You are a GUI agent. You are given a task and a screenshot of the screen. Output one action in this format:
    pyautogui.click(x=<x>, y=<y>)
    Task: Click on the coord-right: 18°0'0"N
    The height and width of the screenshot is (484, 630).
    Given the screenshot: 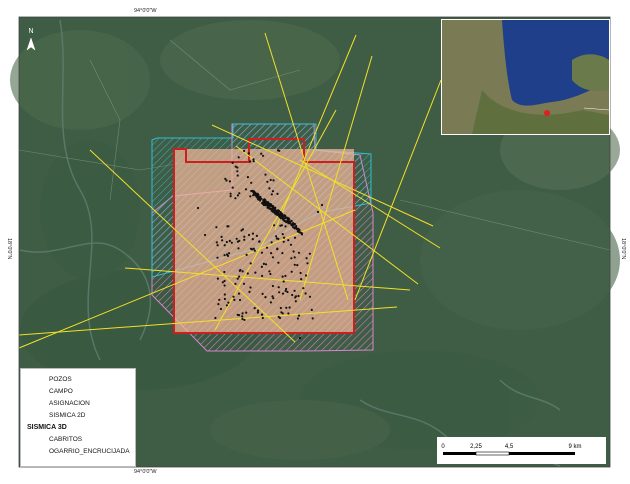 What is the action you would take?
    pyautogui.click(x=623, y=249)
    